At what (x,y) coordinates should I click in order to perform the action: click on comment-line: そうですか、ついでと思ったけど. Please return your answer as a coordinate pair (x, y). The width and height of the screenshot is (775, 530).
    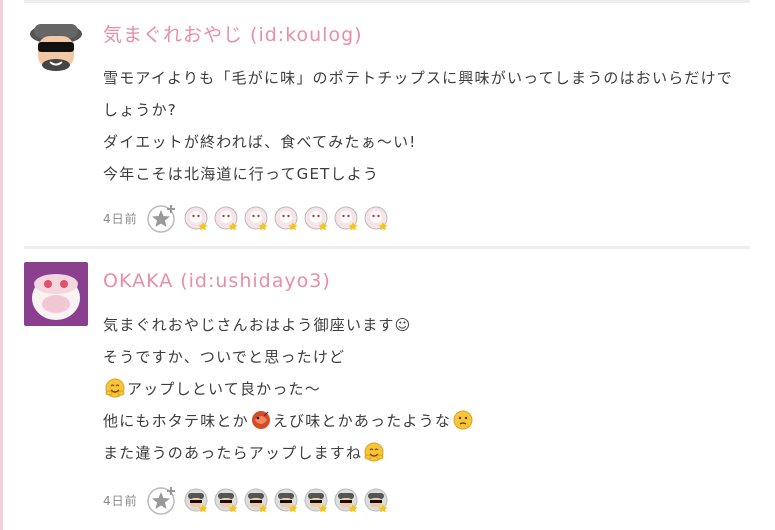
    Looking at the image, I should click on (224, 357).